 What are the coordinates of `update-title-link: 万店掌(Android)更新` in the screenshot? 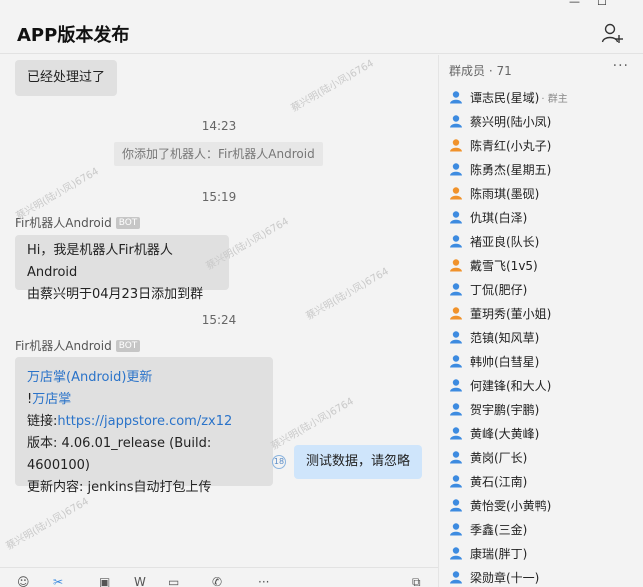 It's located at (144, 378).